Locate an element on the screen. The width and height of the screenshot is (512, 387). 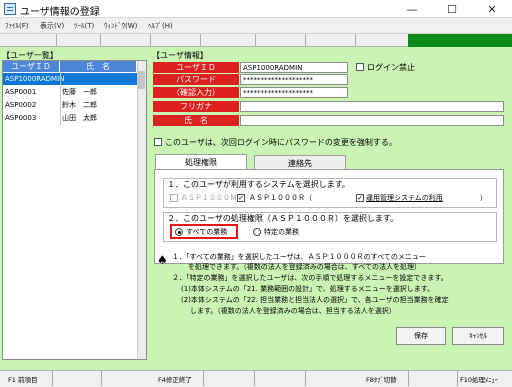
admin-system-checkbox: ✓ is located at coordinates (360, 198).